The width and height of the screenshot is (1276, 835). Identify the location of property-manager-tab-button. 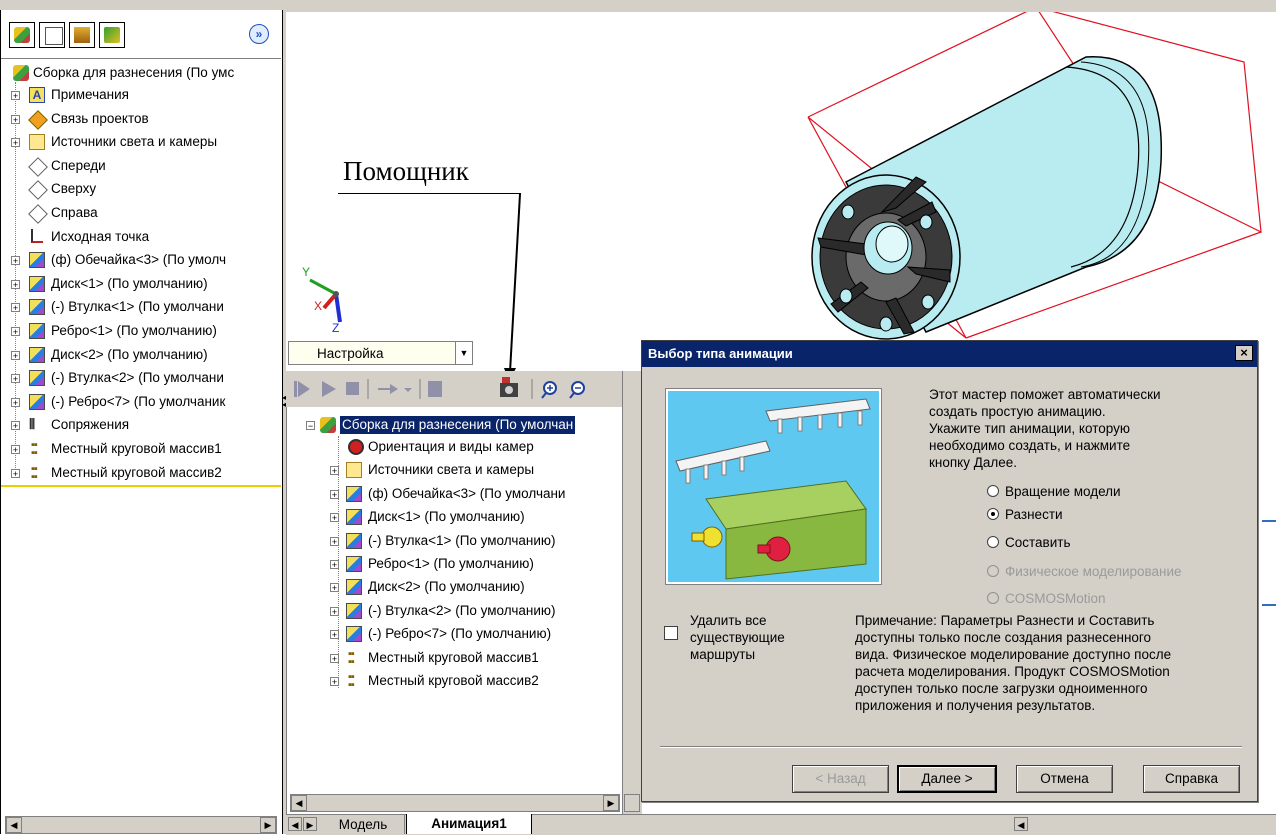
(52, 35).